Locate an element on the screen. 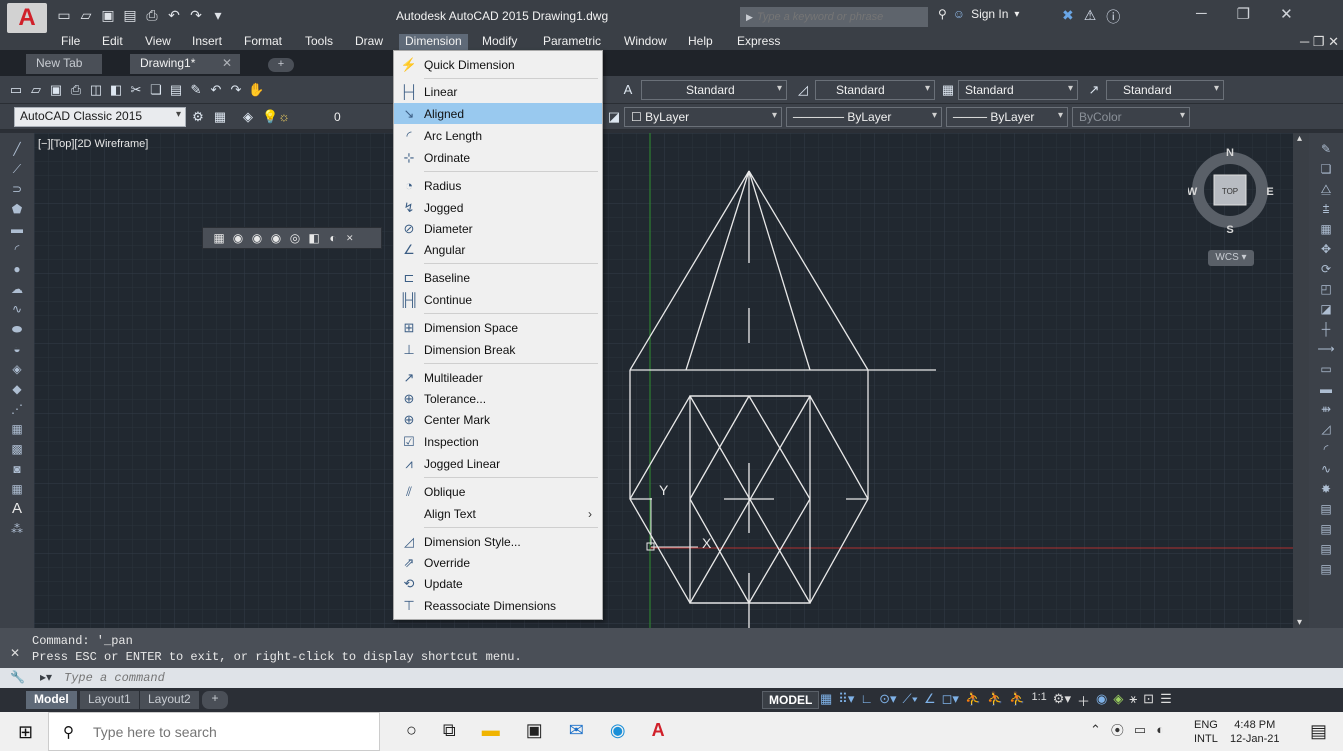  menu-item-angular: ∠ Angular is located at coordinates (498, 249).